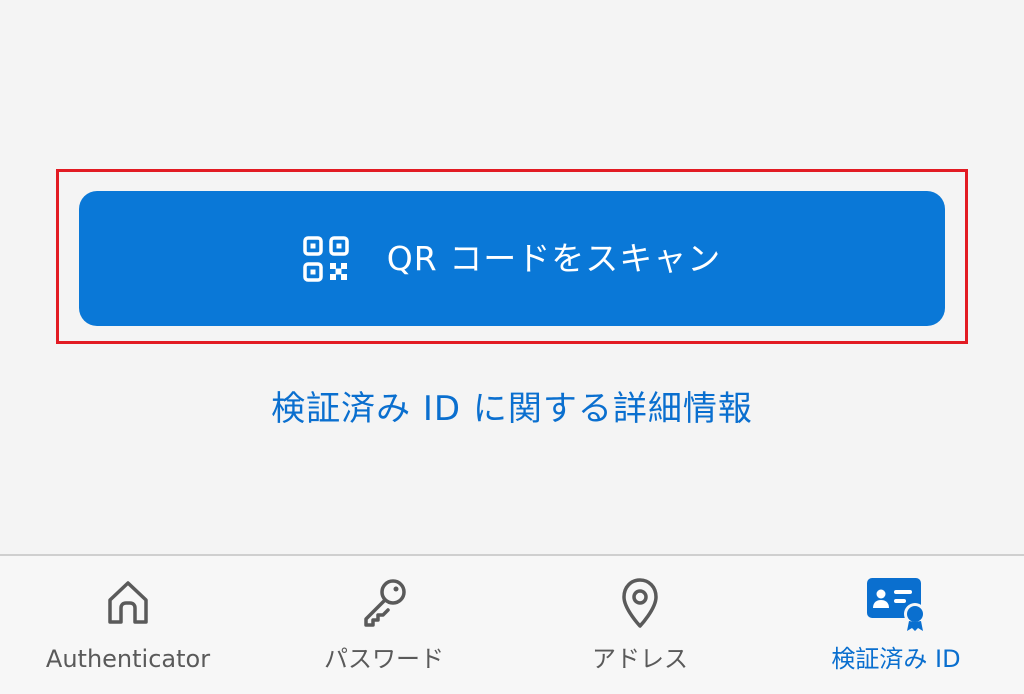  Describe the element at coordinates (640, 602) in the screenshot. I see `location-pin-icon` at that location.